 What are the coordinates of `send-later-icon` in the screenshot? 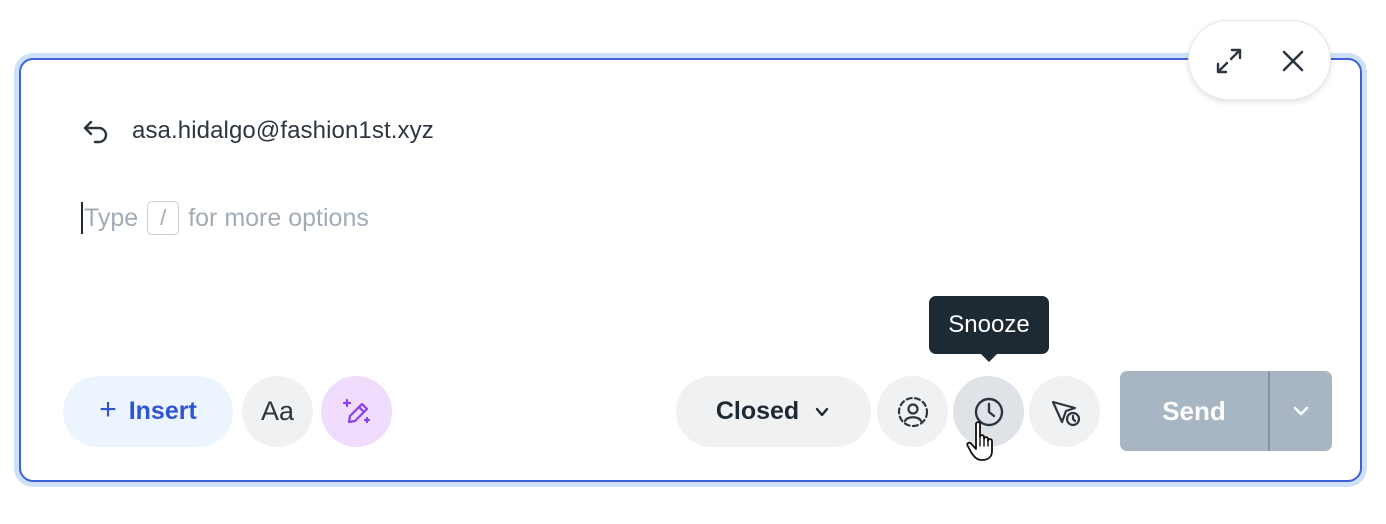 It's located at (1065, 413).